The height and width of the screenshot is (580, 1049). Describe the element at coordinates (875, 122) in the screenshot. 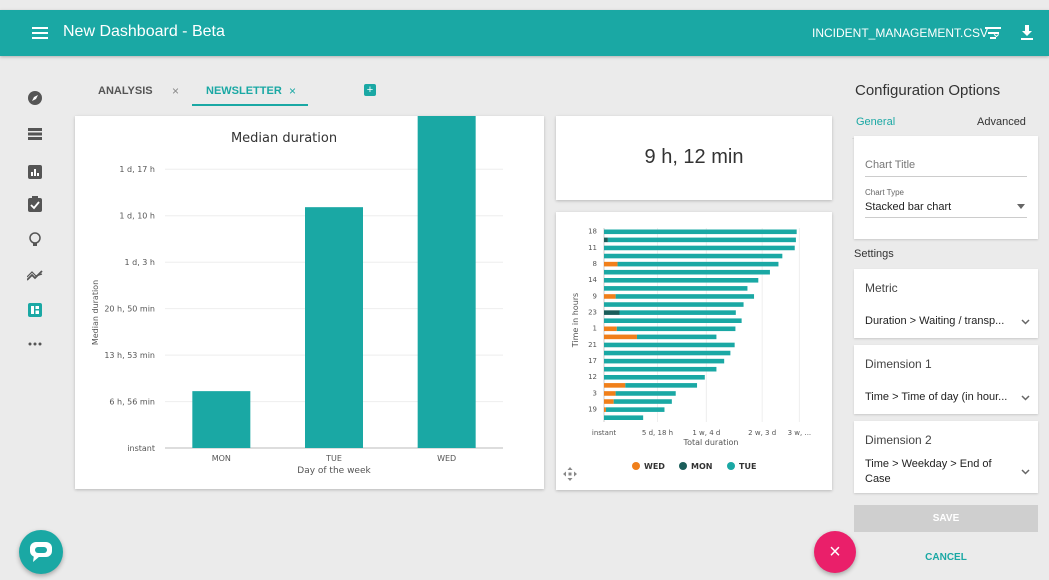

I see `tab-general: General` at that location.